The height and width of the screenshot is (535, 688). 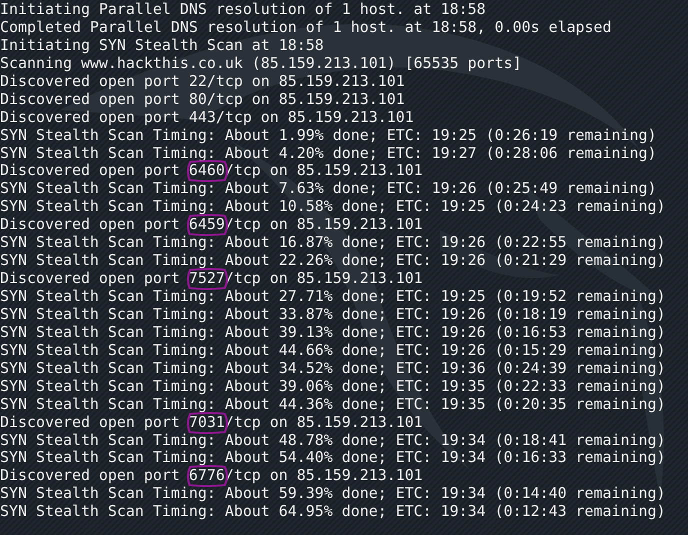 What do you see at coordinates (333, 403) in the screenshot?
I see `terminal-line: SYN Stealth Scan Timing: About 44.36% done; ETC: 19:35 (0:20:35 remaining)` at bounding box center [333, 403].